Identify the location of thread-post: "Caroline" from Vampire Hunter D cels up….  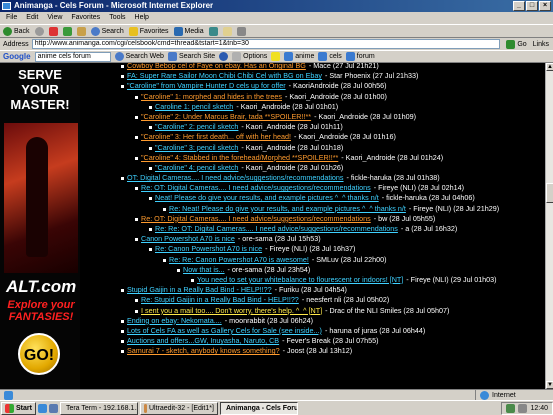
(332, 86).